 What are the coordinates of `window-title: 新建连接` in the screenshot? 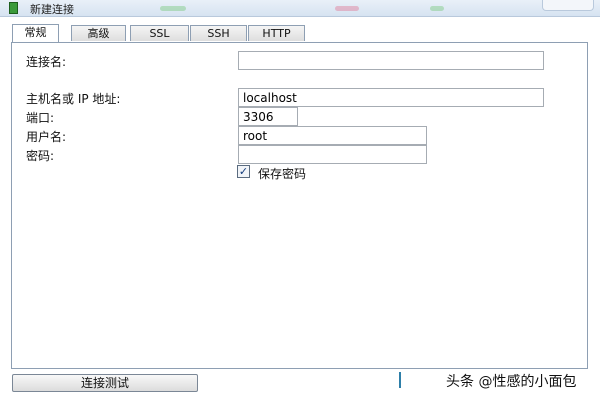 It's located at (52, 9).